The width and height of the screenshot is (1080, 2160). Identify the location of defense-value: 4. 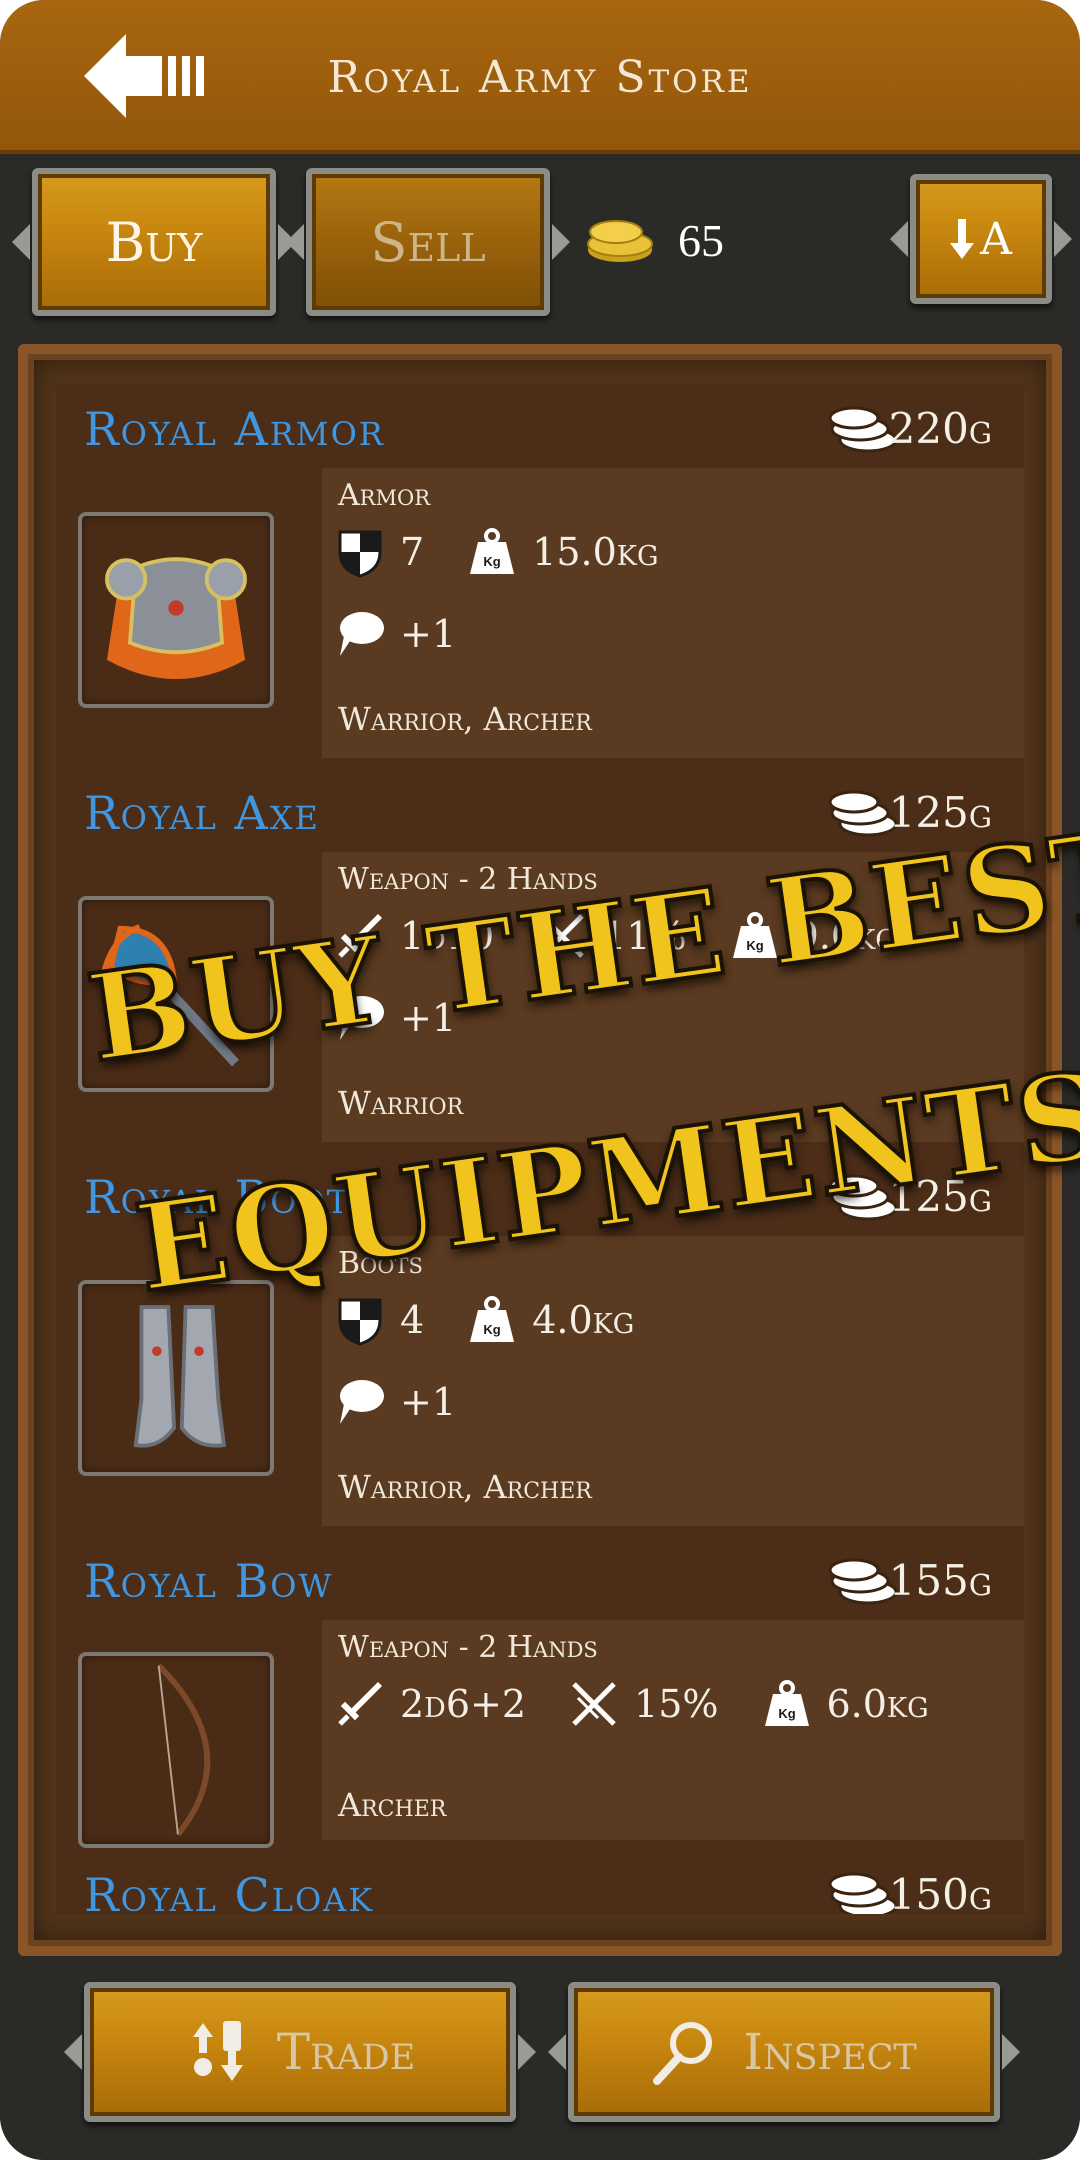
(412, 1320).